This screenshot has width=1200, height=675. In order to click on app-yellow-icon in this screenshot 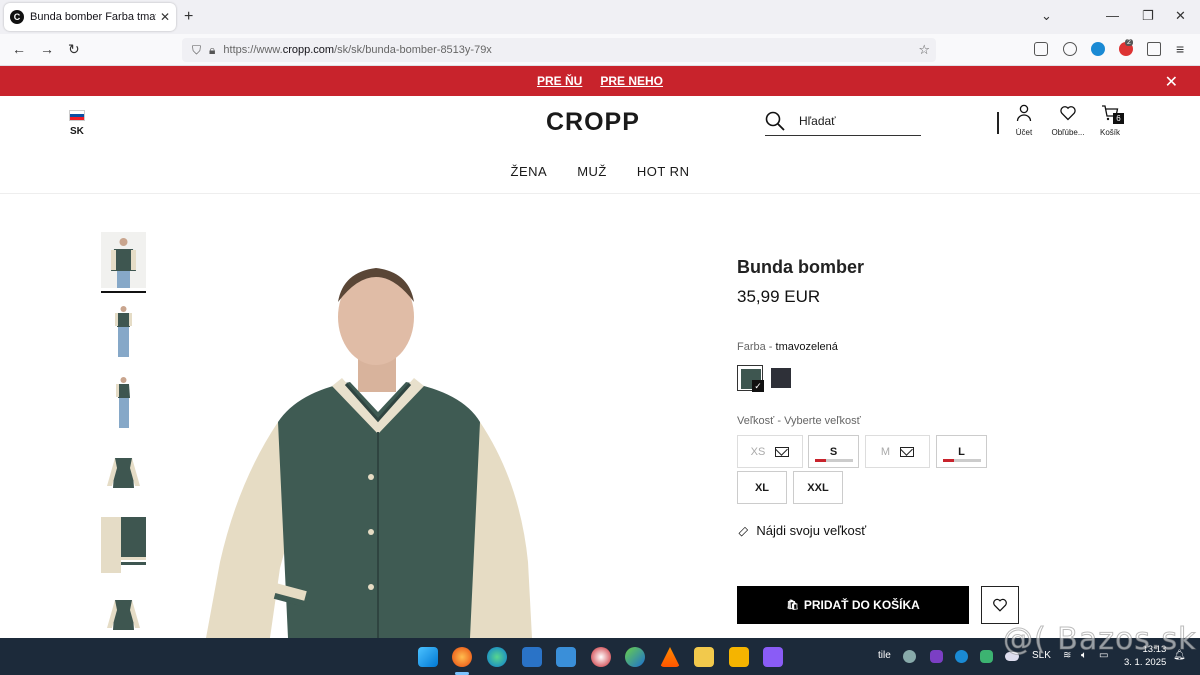, I will do `click(704, 657)`.